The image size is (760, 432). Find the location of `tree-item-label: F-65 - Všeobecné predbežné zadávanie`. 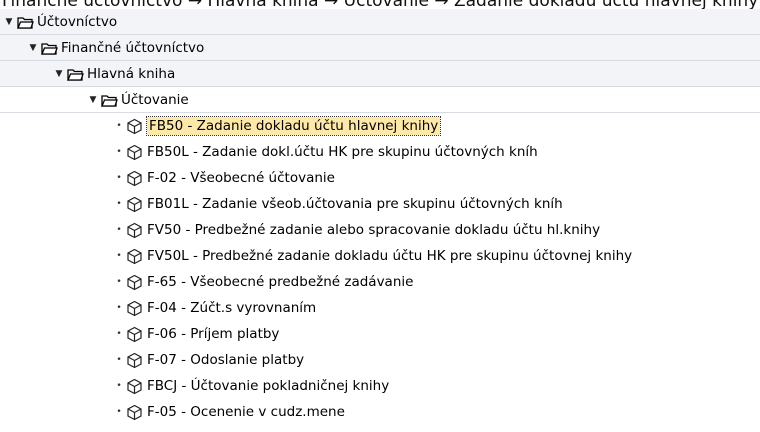

tree-item-label: F-65 - Všeobecné predbežné zadávanie is located at coordinates (280, 282).